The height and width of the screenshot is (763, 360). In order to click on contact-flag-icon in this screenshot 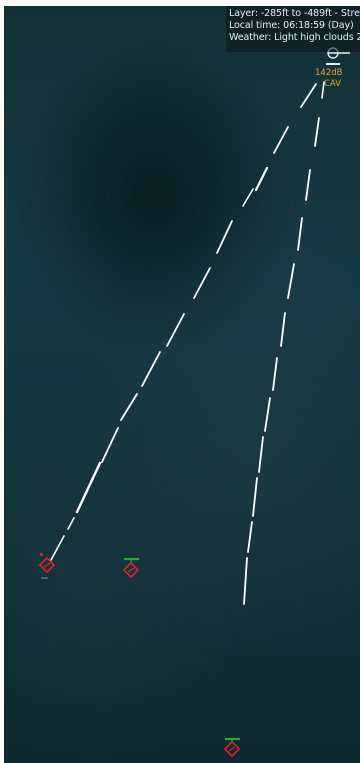, I will do `click(41, 554)`.